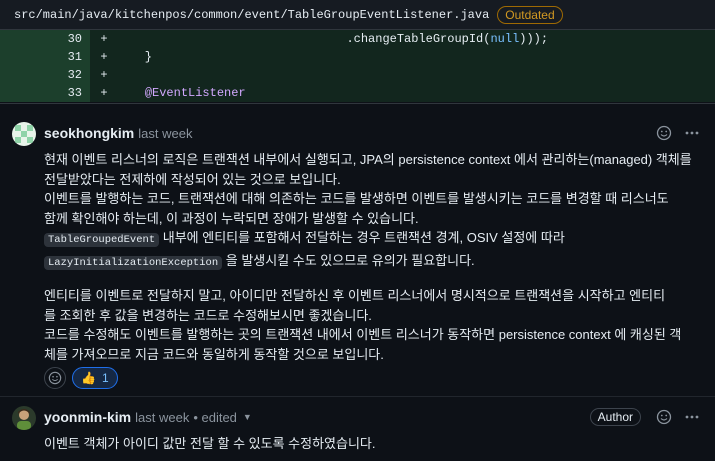  I want to click on comment-header: yoonmin-kim last week • edited ▼, so click(148, 417).